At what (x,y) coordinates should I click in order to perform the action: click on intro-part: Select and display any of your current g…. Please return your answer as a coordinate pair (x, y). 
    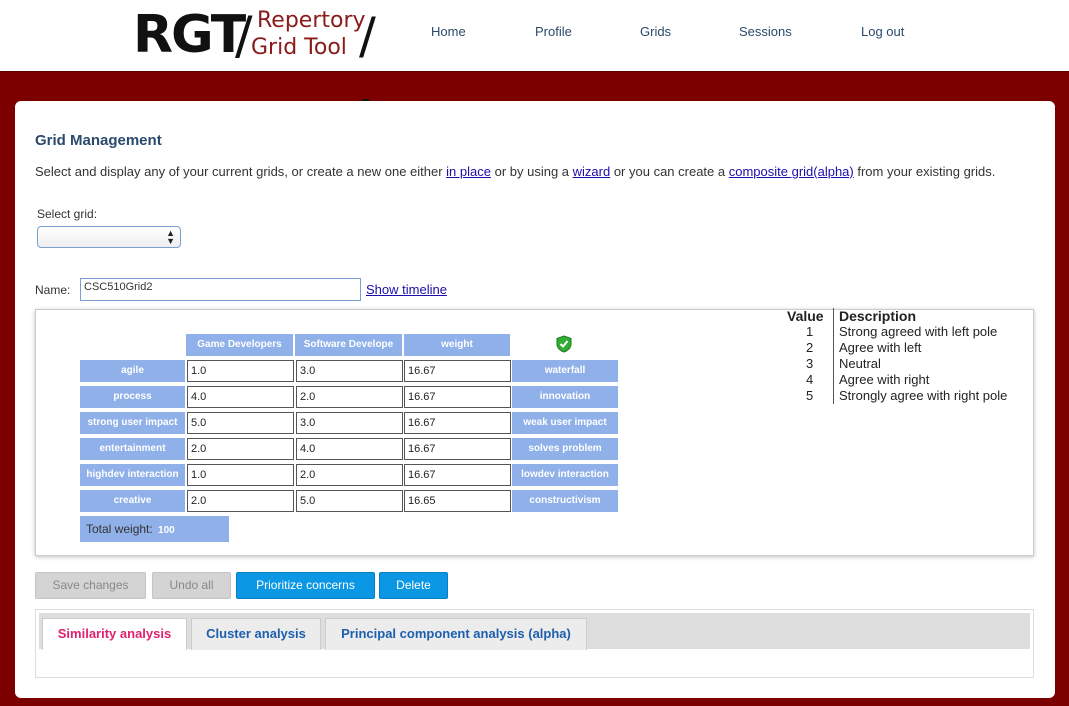
    Looking at the image, I should click on (241, 171).